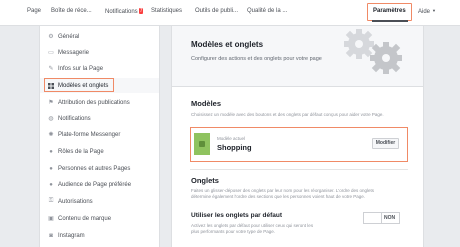 The image size is (460, 247). I want to click on toggle-value: NON, so click(390, 218).